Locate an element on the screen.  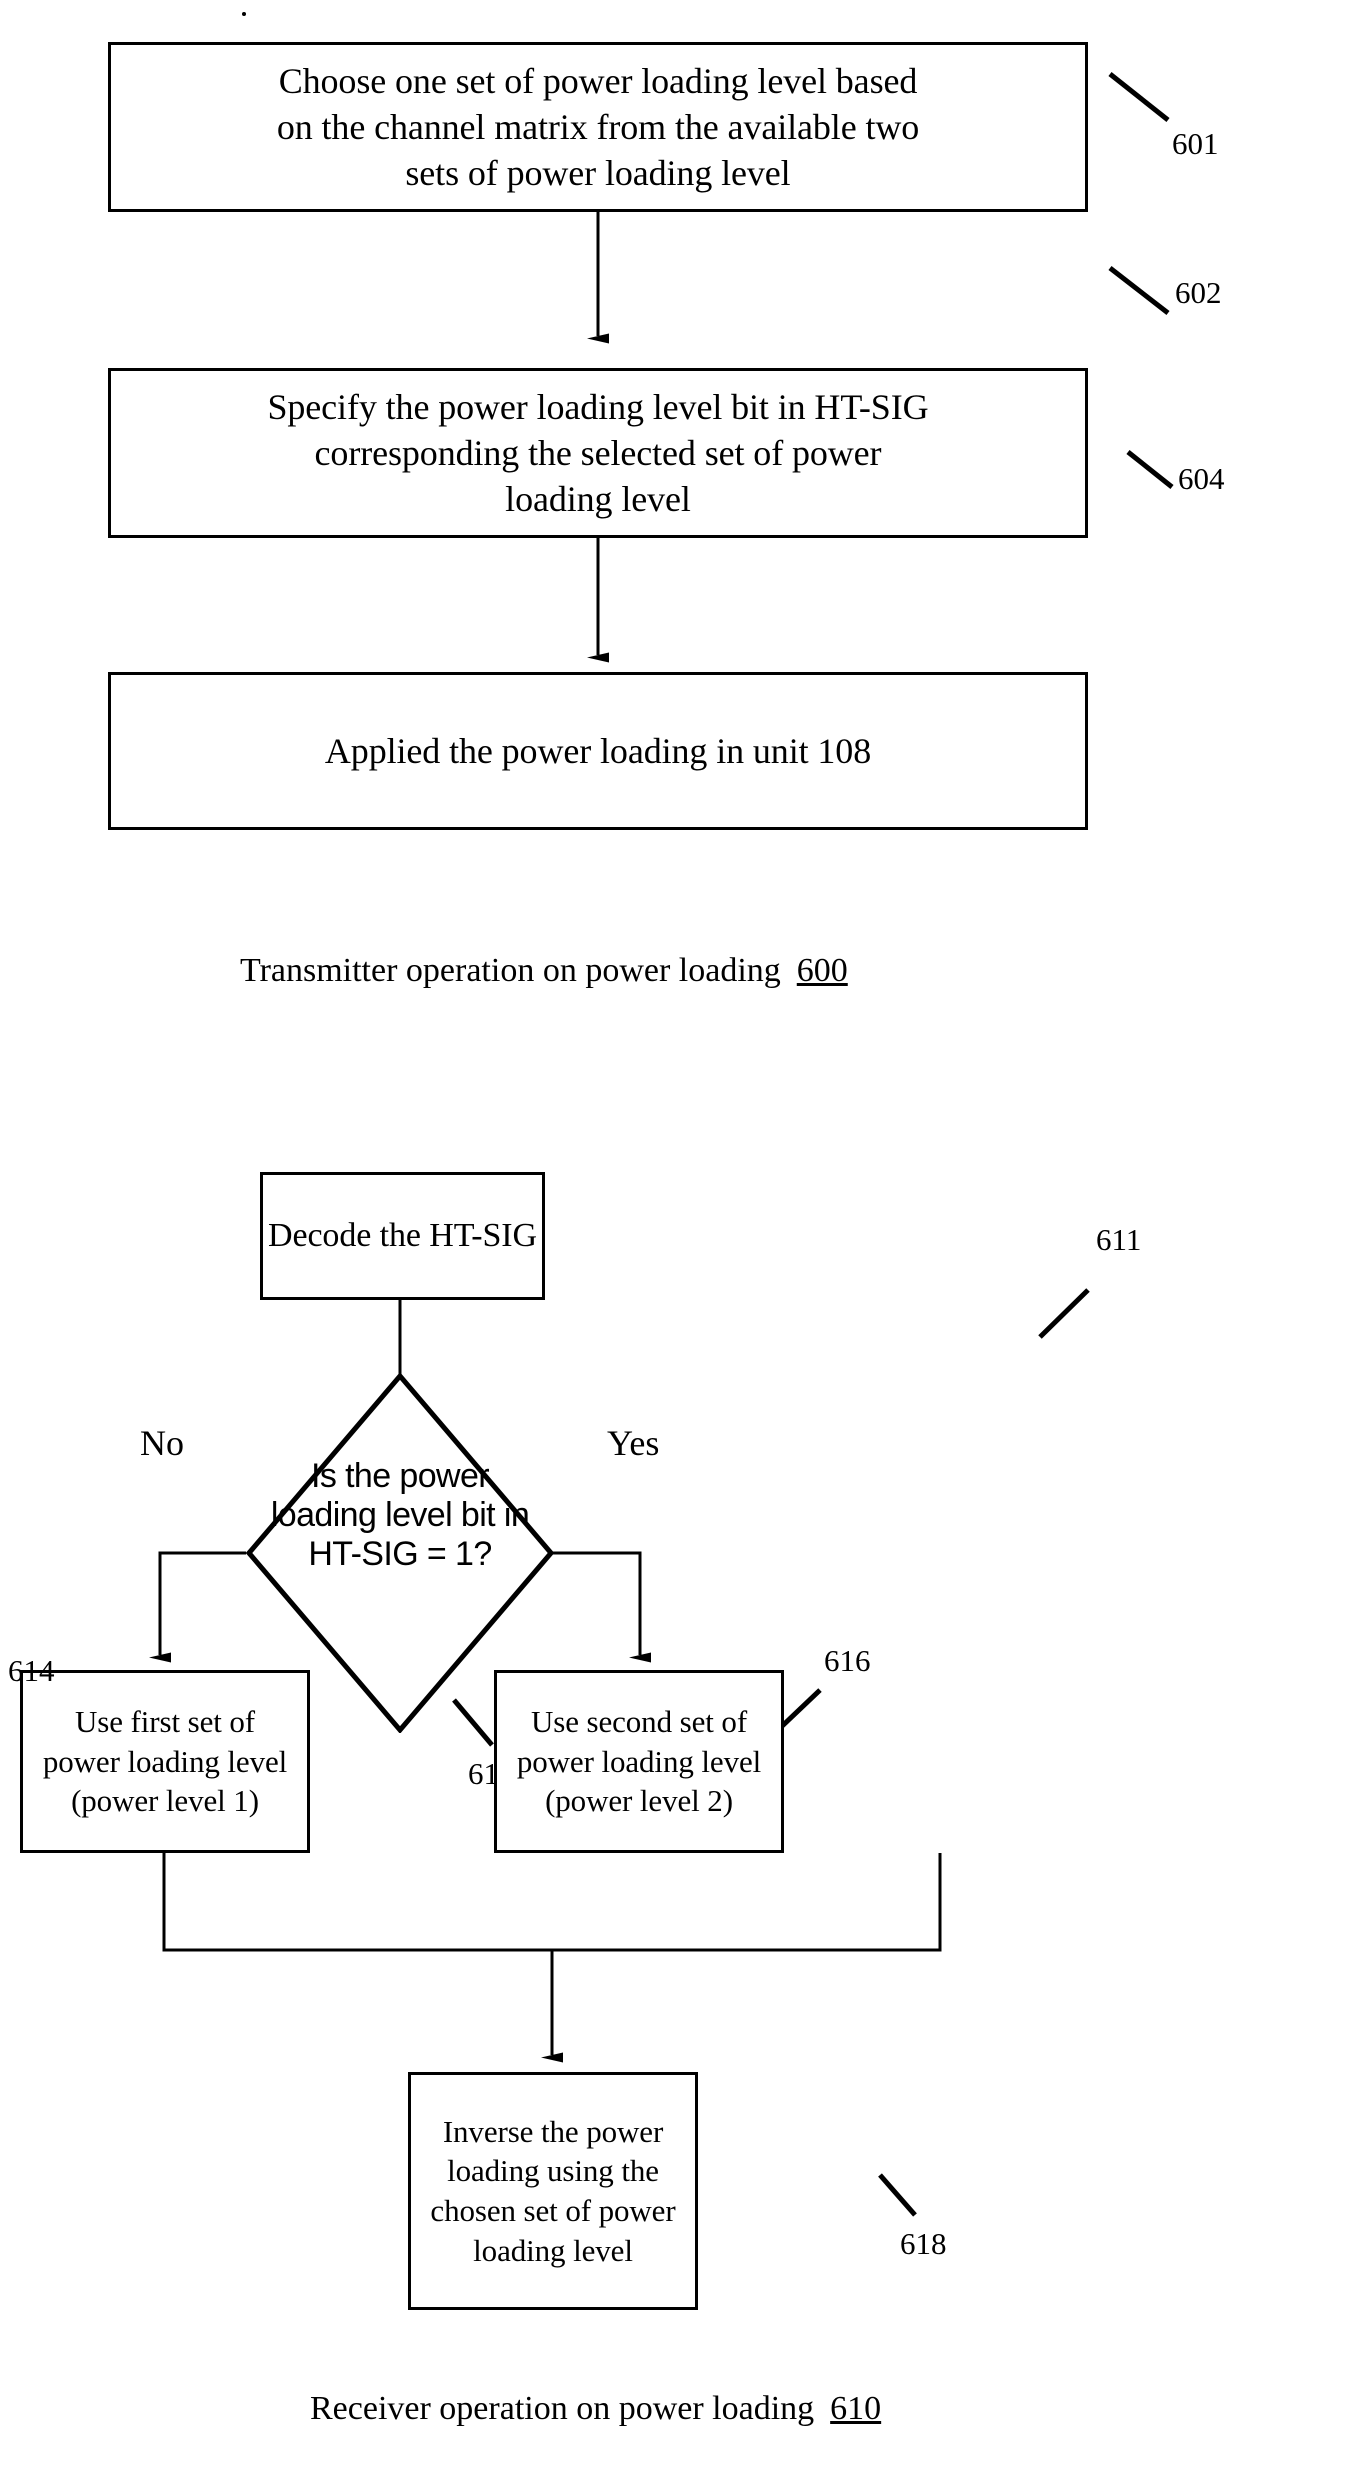
scan-speck is located at coordinates (244, 14).